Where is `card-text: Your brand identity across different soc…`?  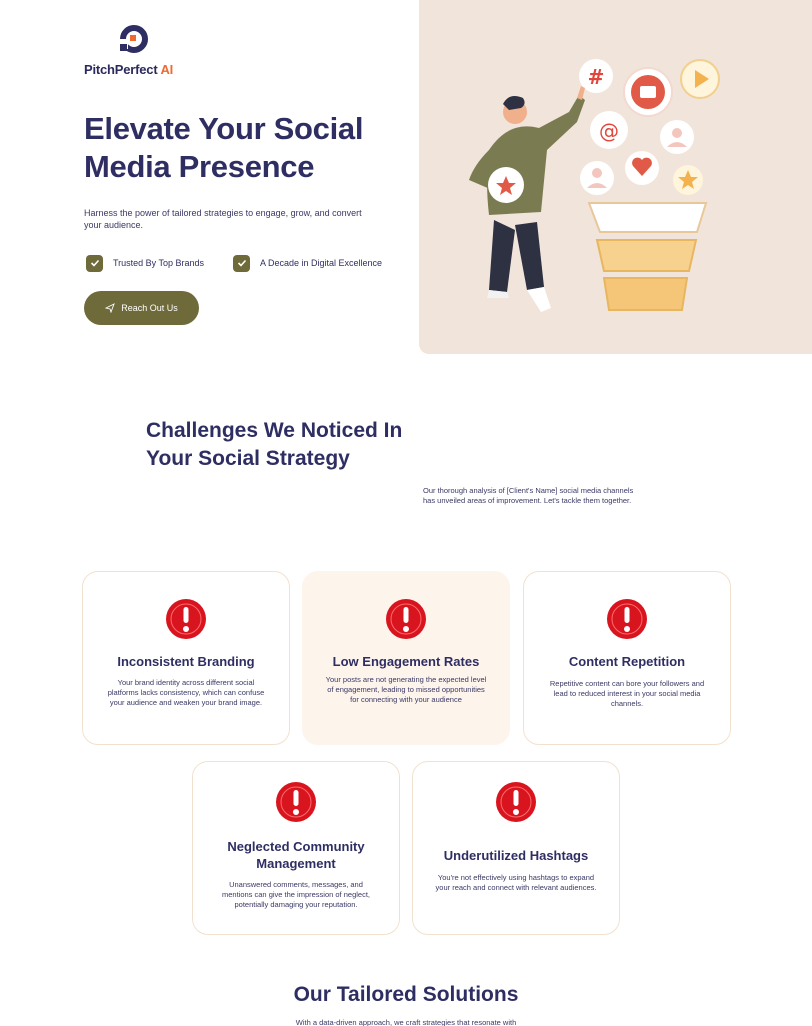 card-text: Your brand identity across different soc… is located at coordinates (186, 692).